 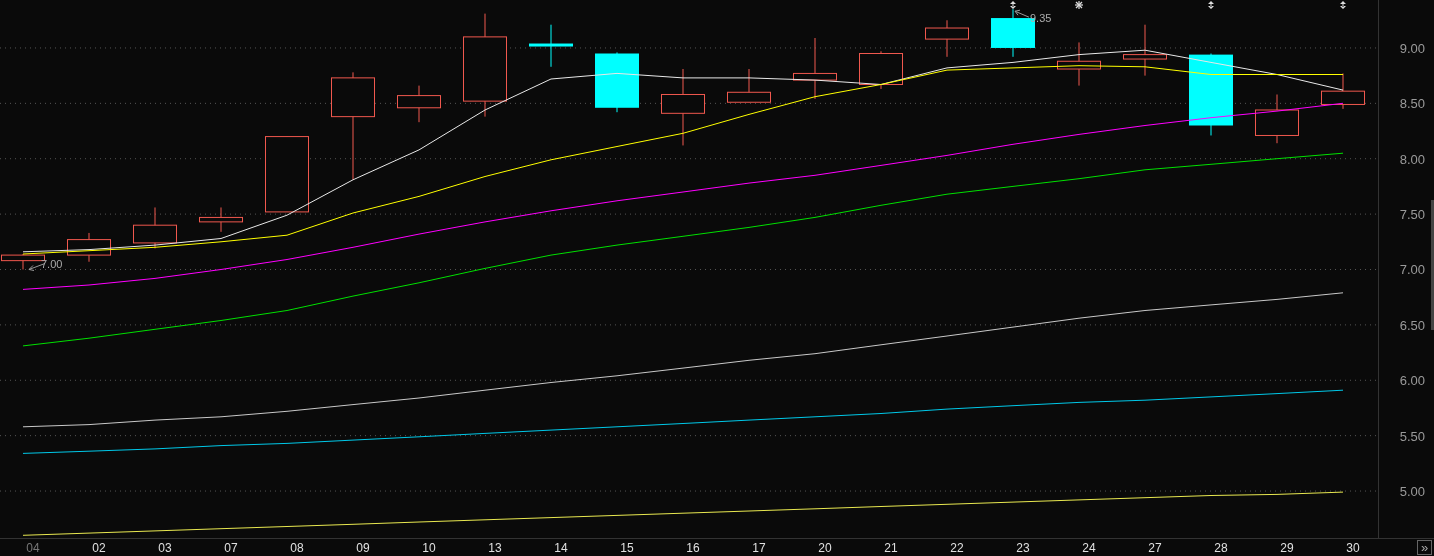 What do you see at coordinates (52, 264) in the screenshot?
I see `price-label: 7.00` at bounding box center [52, 264].